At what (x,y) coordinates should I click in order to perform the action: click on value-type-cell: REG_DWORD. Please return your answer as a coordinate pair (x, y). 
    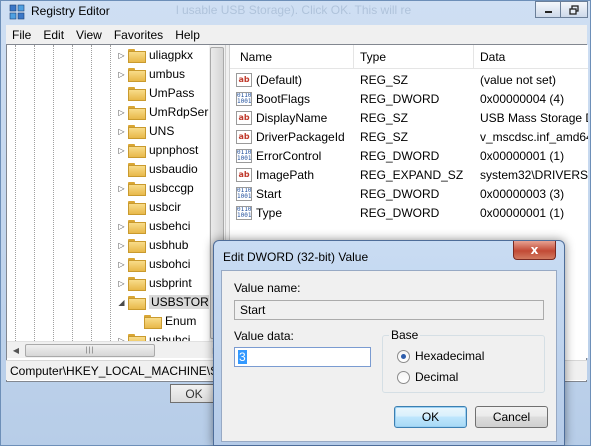
    Looking at the image, I should click on (400, 194).